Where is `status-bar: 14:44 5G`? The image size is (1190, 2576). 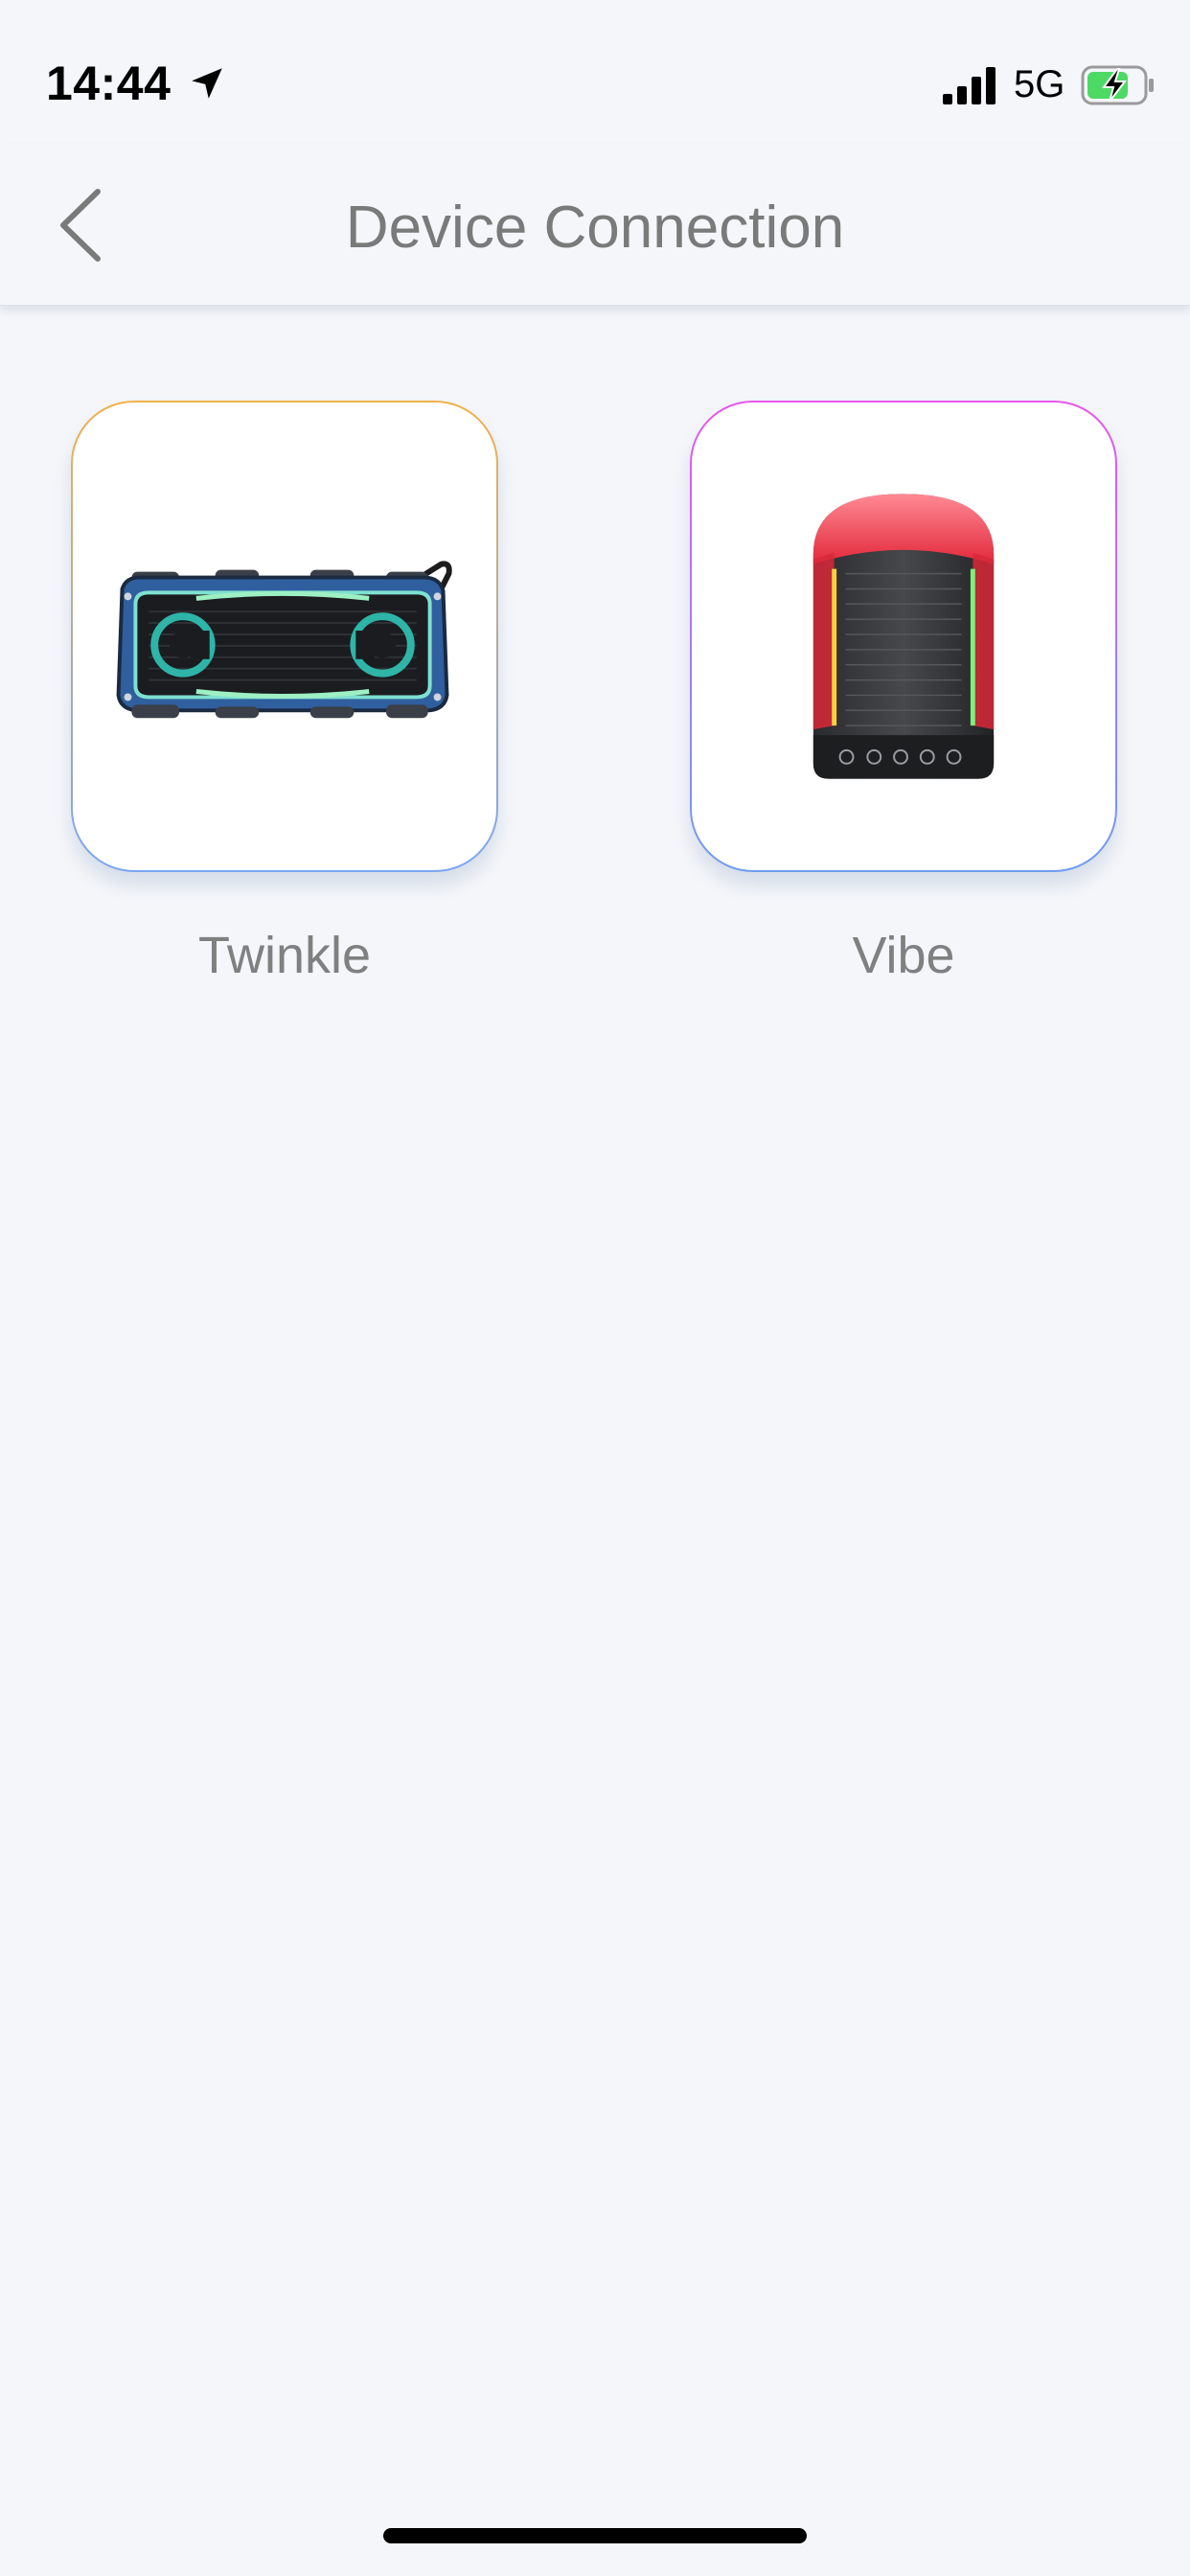 status-bar: 14:44 5G is located at coordinates (595, 72).